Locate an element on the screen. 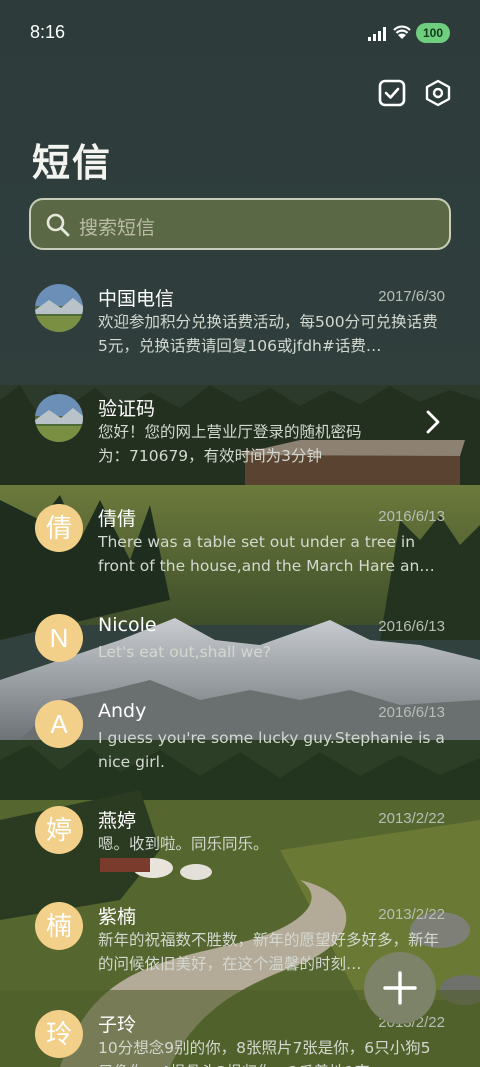 Image resolution: width=480 pixels, height=1067 pixels. search-icon is located at coordinates (58, 227).